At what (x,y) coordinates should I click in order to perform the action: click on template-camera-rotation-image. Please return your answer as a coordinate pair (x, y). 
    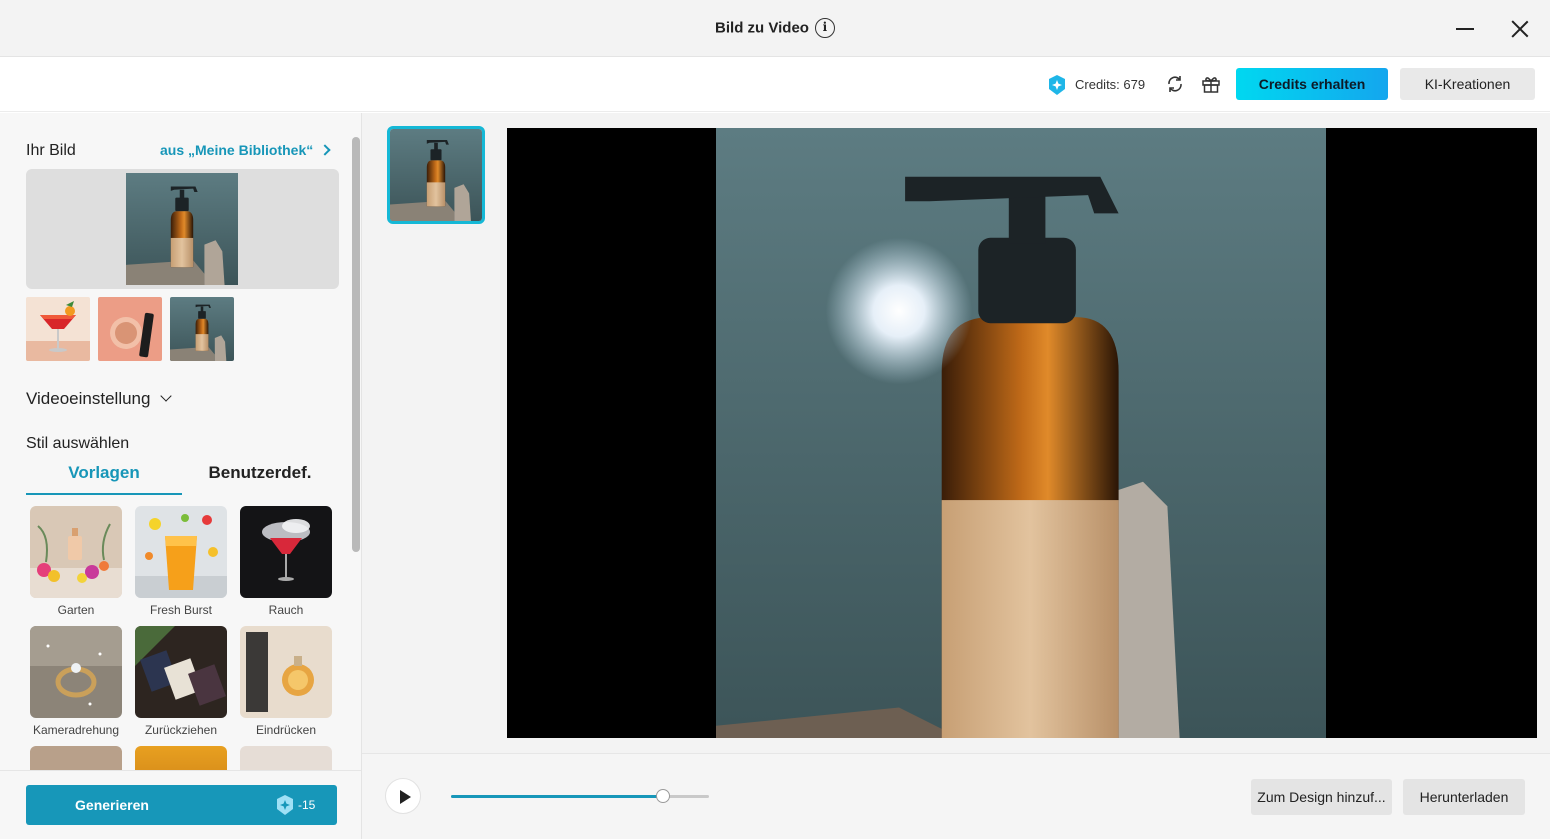
    Looking at the image, I should click on (76, 672).